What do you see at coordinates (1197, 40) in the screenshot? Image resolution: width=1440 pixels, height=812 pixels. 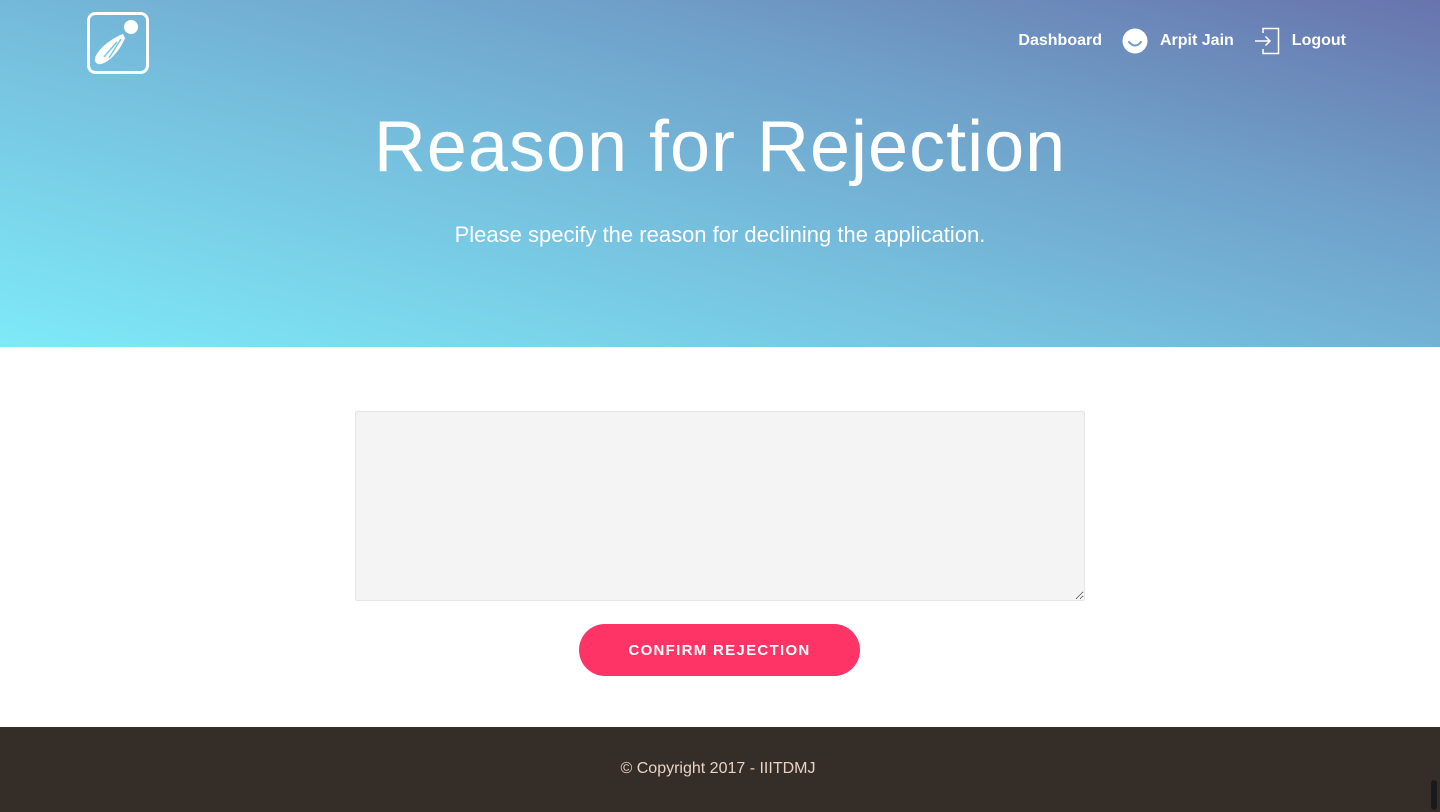 I see `nav-user-name: Arpit Jain` at bounding box center [1197, 40].